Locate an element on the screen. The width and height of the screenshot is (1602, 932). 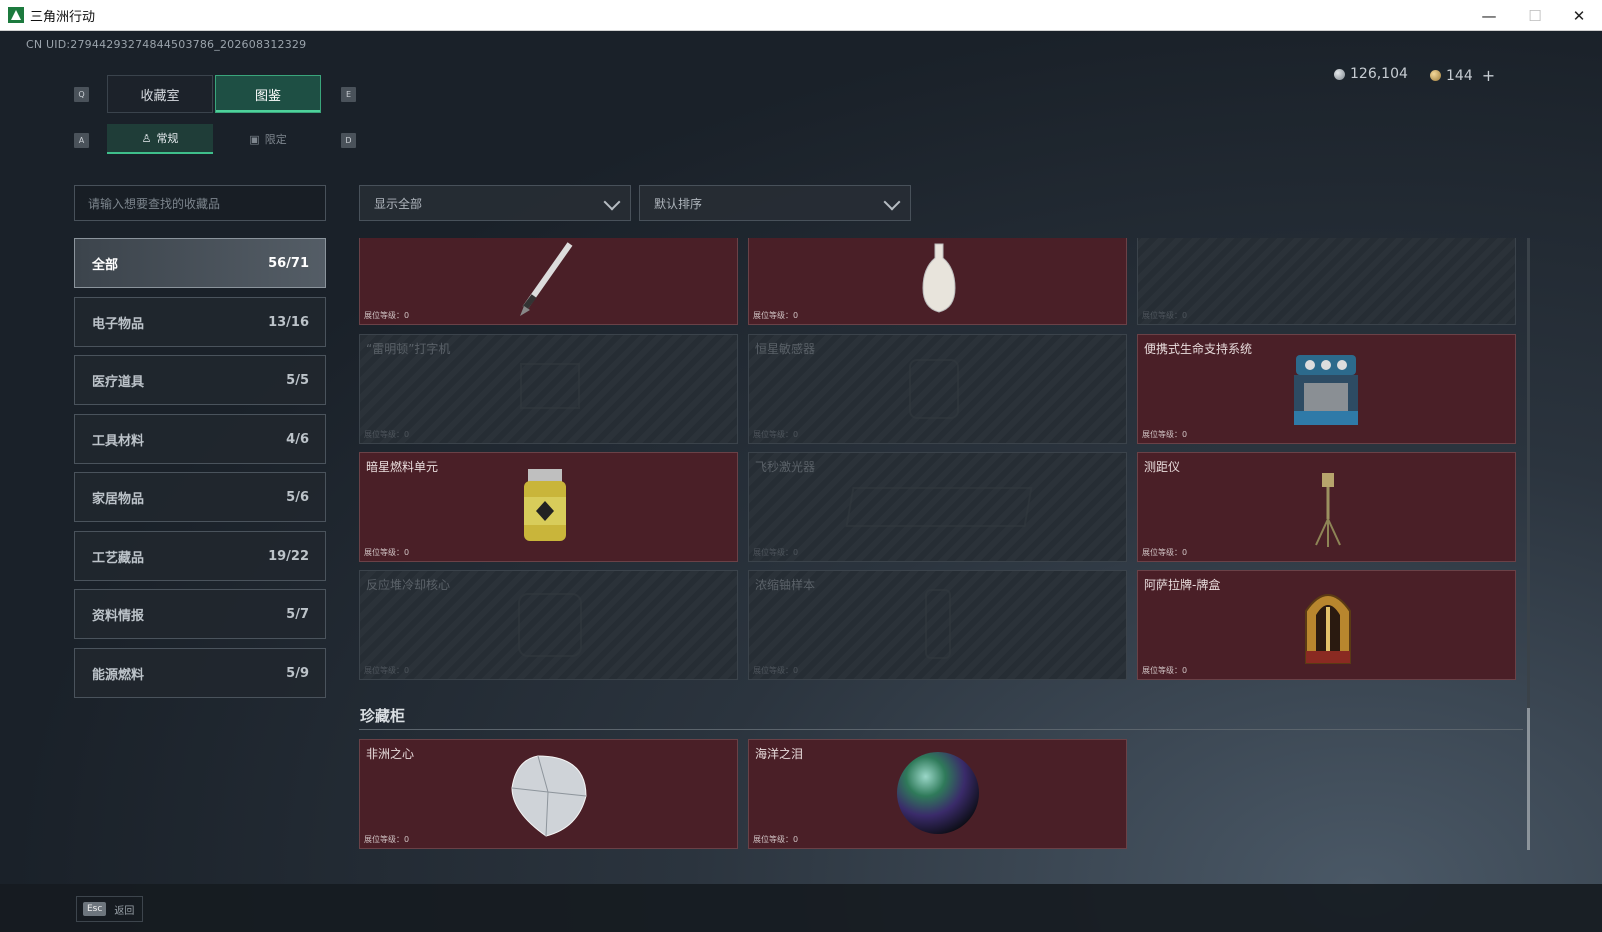
app-logo-icon is located at coordinates (16, 15).